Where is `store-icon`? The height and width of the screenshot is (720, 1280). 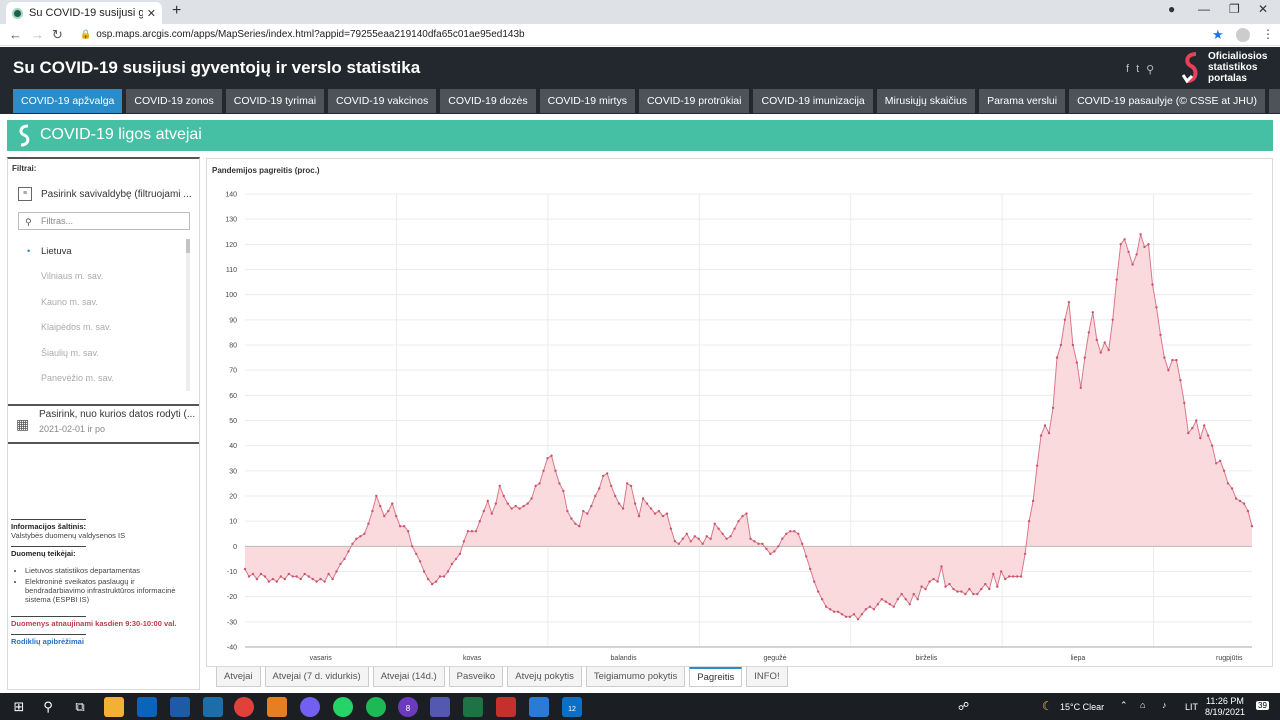
store-icon is located at coordinates (147, 707).